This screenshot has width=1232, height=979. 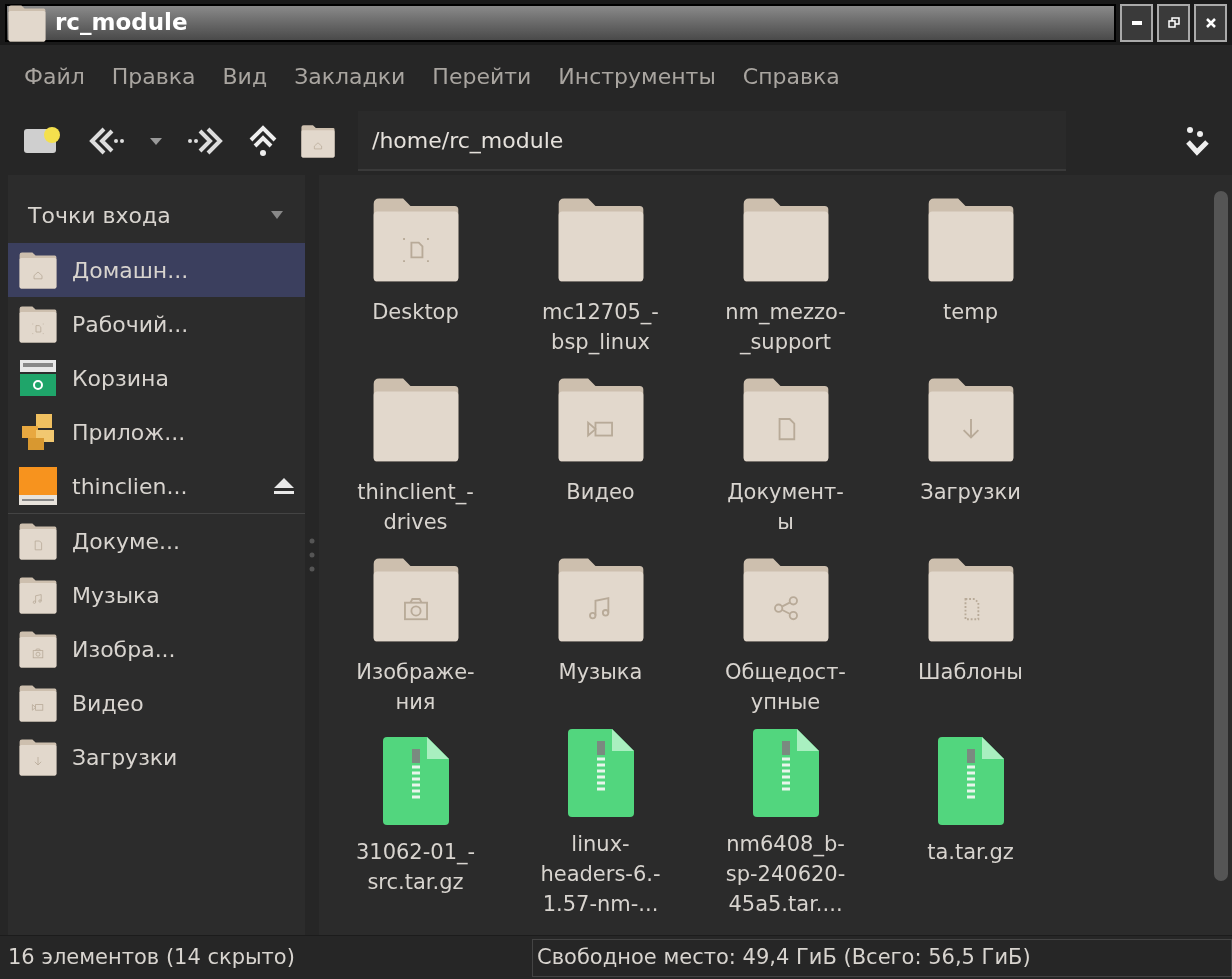 I want to click on folder-item: thinclient_- drives, so click(x=415, y=459).